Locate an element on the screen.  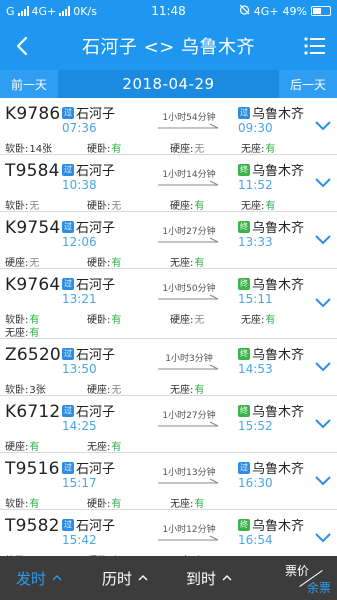
next-day-button: 后一天 is located at coordinates (308, 84).